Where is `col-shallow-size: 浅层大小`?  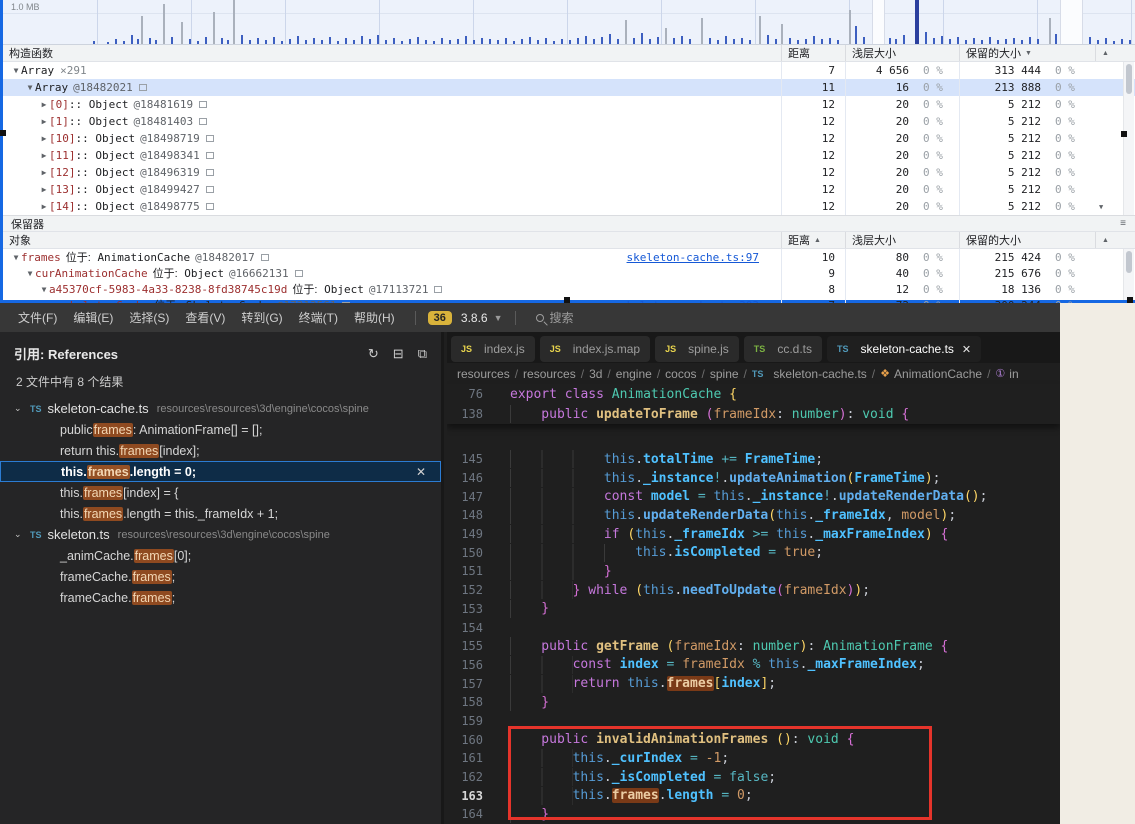
col-shallow-size: 浅层大小 is located at coordinates (902, 53).